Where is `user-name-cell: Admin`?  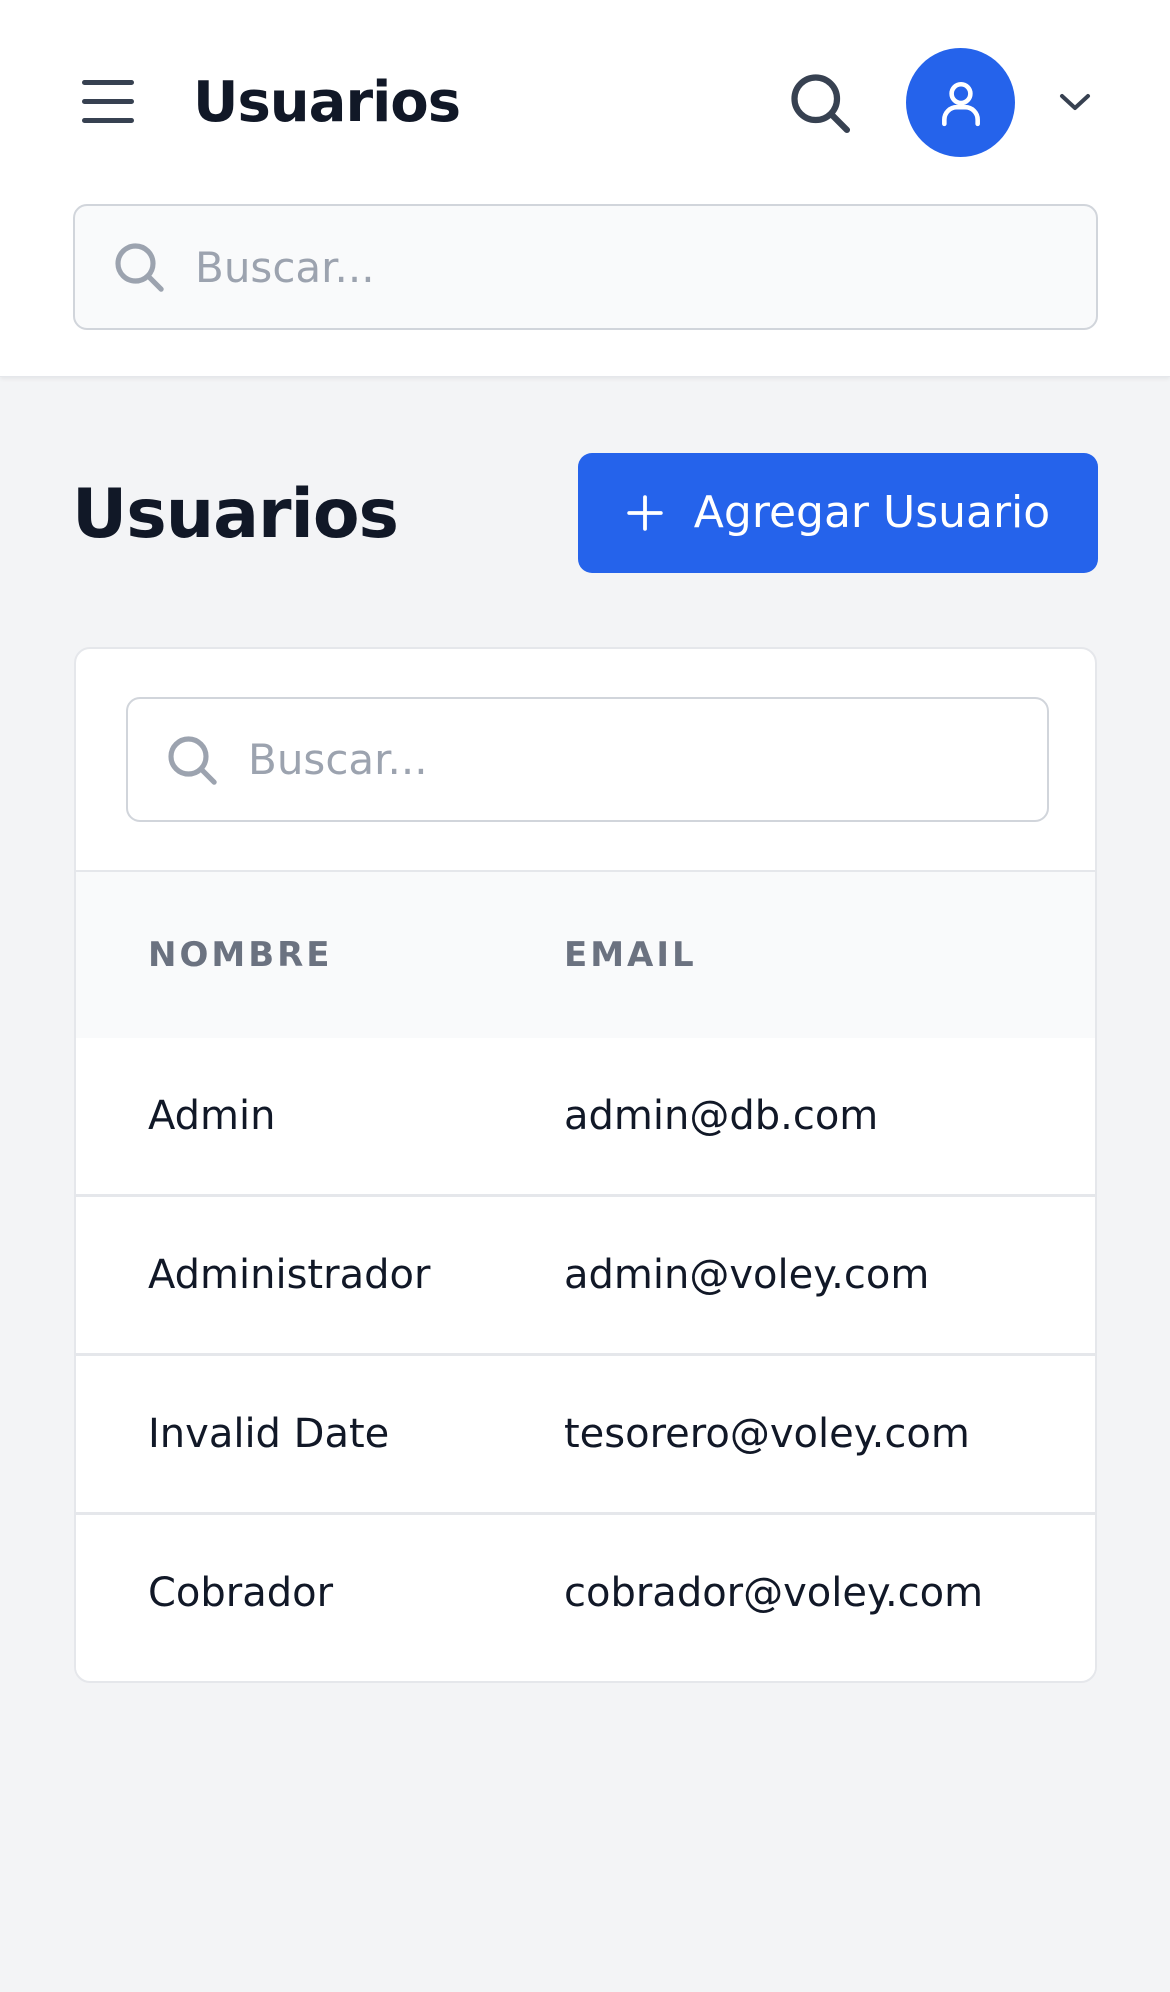 user-name-cell: Admin is located at coordinates (212, 1116).